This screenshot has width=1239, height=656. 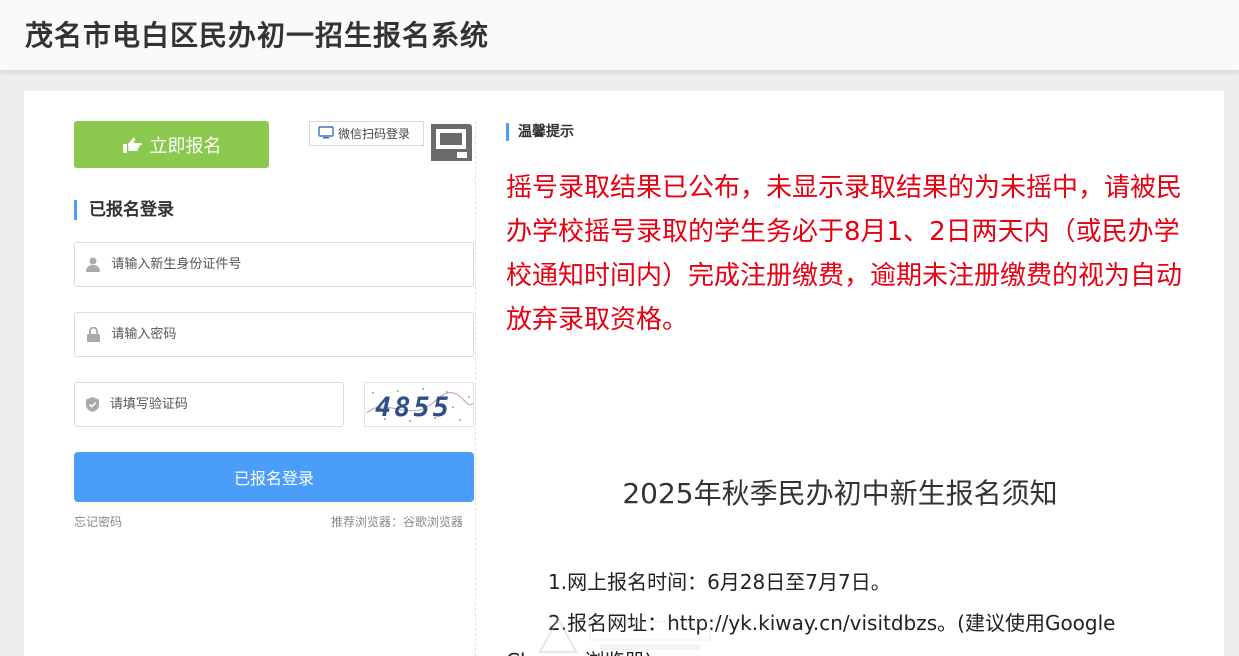 What do you see at coordinates (449, 143) in the screenshot?
I see `qr-code-icon` at bounding box center [449, 143].